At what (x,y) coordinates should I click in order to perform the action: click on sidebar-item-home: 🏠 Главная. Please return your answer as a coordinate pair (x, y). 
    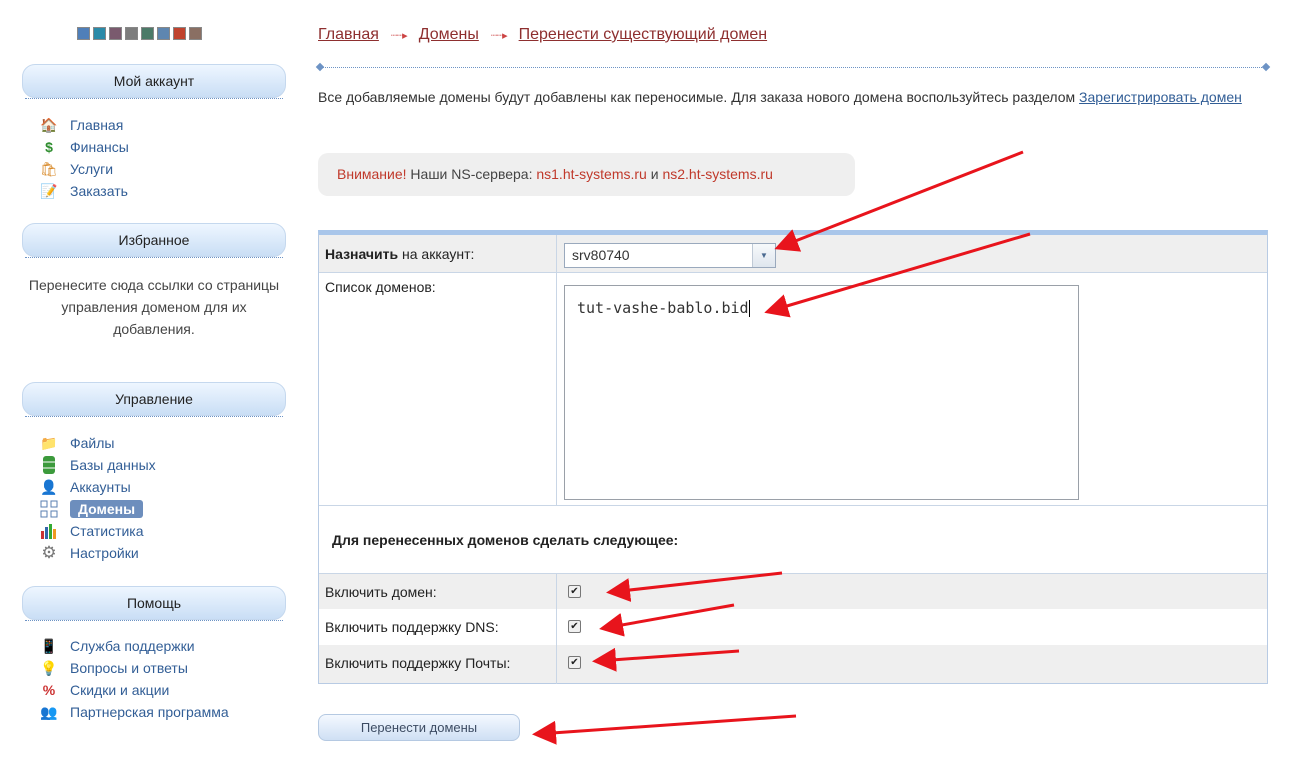
    Looking at the image, I should click on (83, 125).